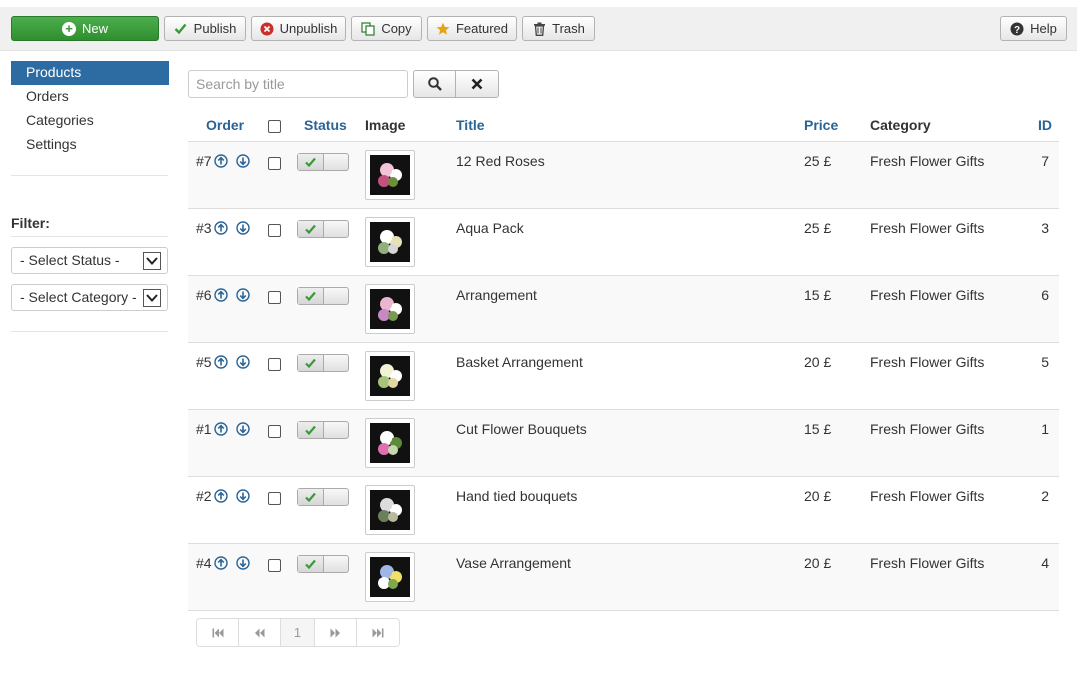 The height and width of the screenshot is (675, 1077). I want to click on search-button, so click(434, 84).